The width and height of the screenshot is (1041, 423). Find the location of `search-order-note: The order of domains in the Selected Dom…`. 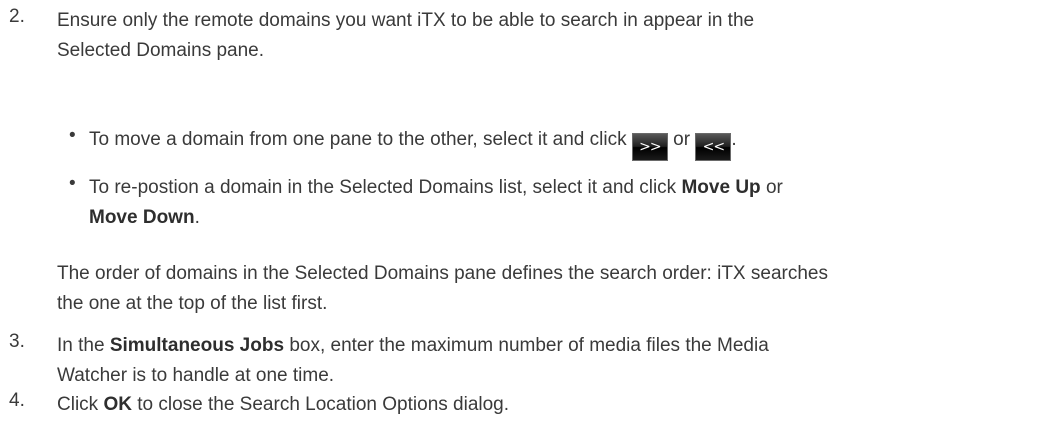

search-order-note: The order of domains in the Selected Dom… is located at coordinates (442, 289).